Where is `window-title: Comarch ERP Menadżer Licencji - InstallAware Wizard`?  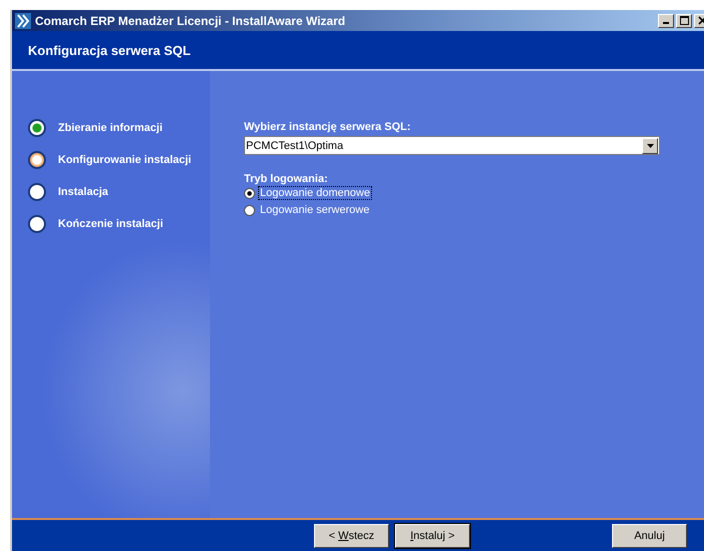
window-title: Comarch ERP Menadżer Licencji - InstallAware Wizard is located at coordinates (190, 21).